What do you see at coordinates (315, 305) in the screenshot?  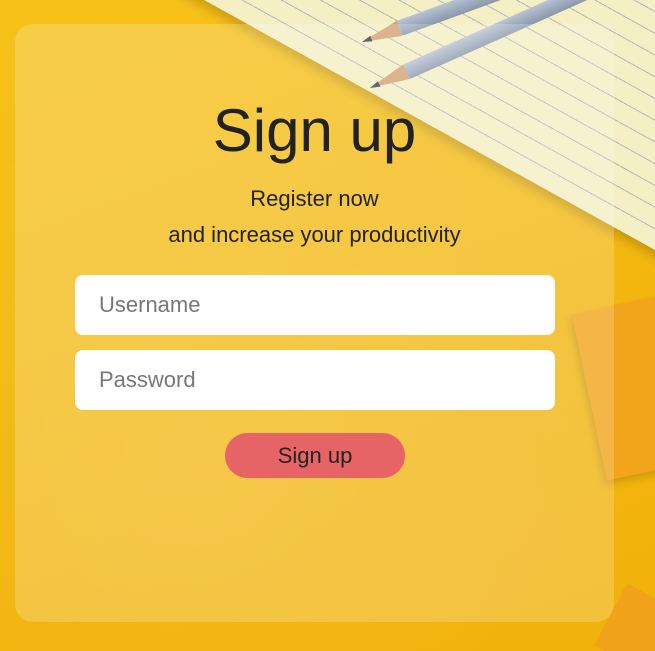 I see `username-input` at bounding box center [315, 305].